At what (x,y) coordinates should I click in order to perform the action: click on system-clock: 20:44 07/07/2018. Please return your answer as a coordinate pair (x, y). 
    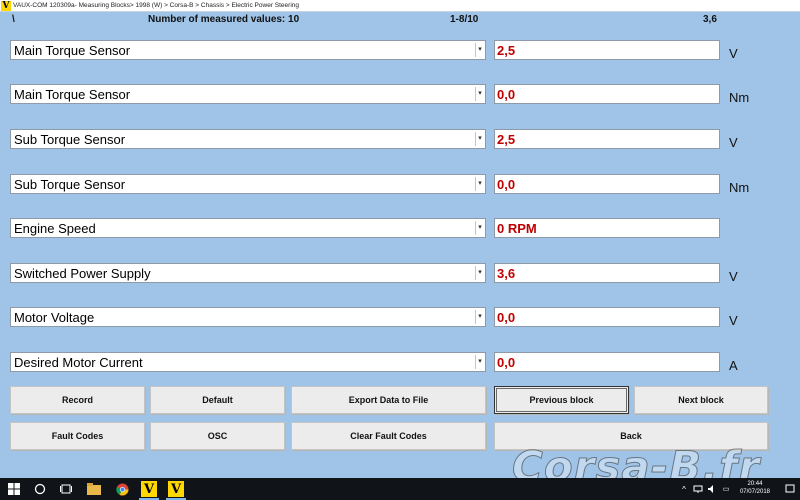
    Looking at the image, I should click on (755, 488).